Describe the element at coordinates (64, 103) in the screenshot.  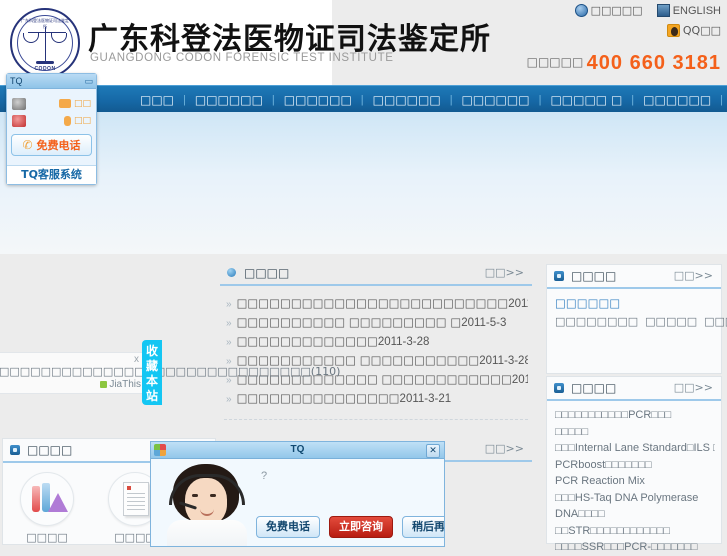
I see `message-chip-icon` at that location.